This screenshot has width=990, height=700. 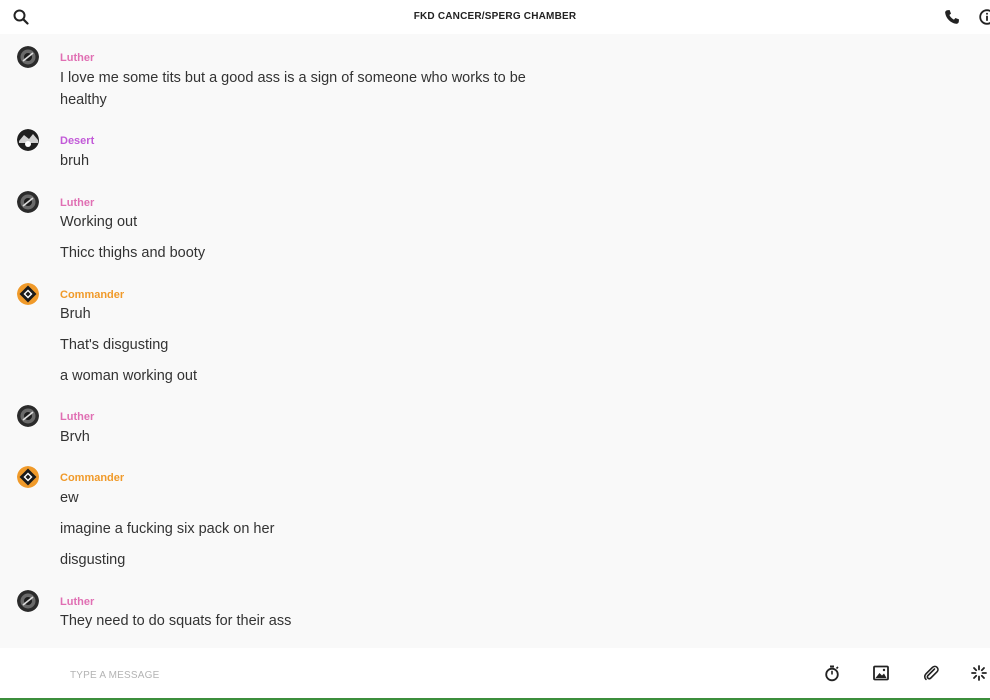 What do you see at coordinates (133, 253) in the screenshot?
I see `message-text: Thicc thighs and booty` at bounding box center [133, 253].